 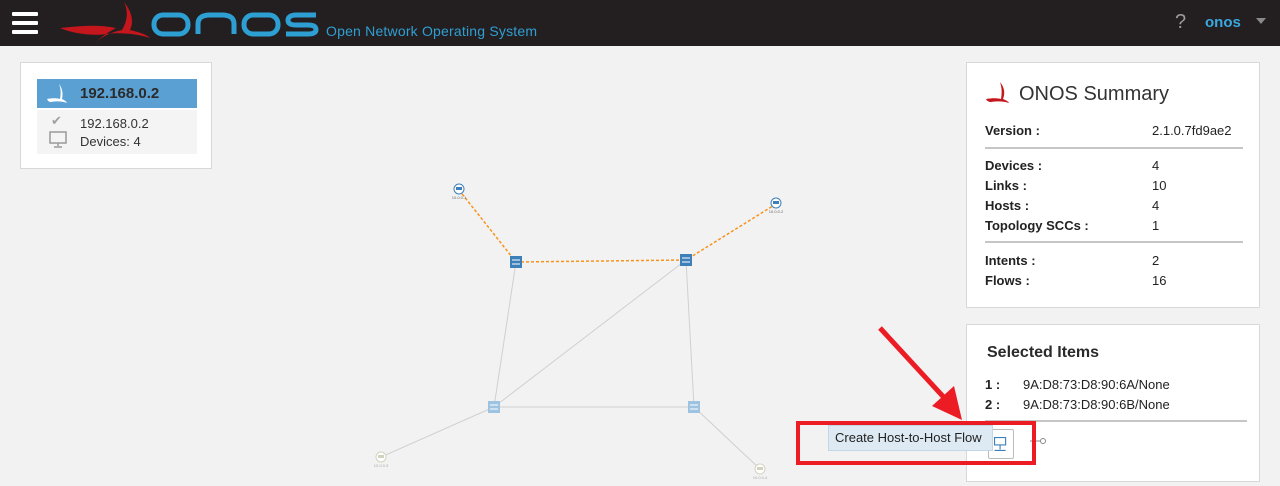 What do you see at coordinates (760, 477) in the screenshot?
I see `host-label: 10.0.0.4` at bounding box center [760, 477].